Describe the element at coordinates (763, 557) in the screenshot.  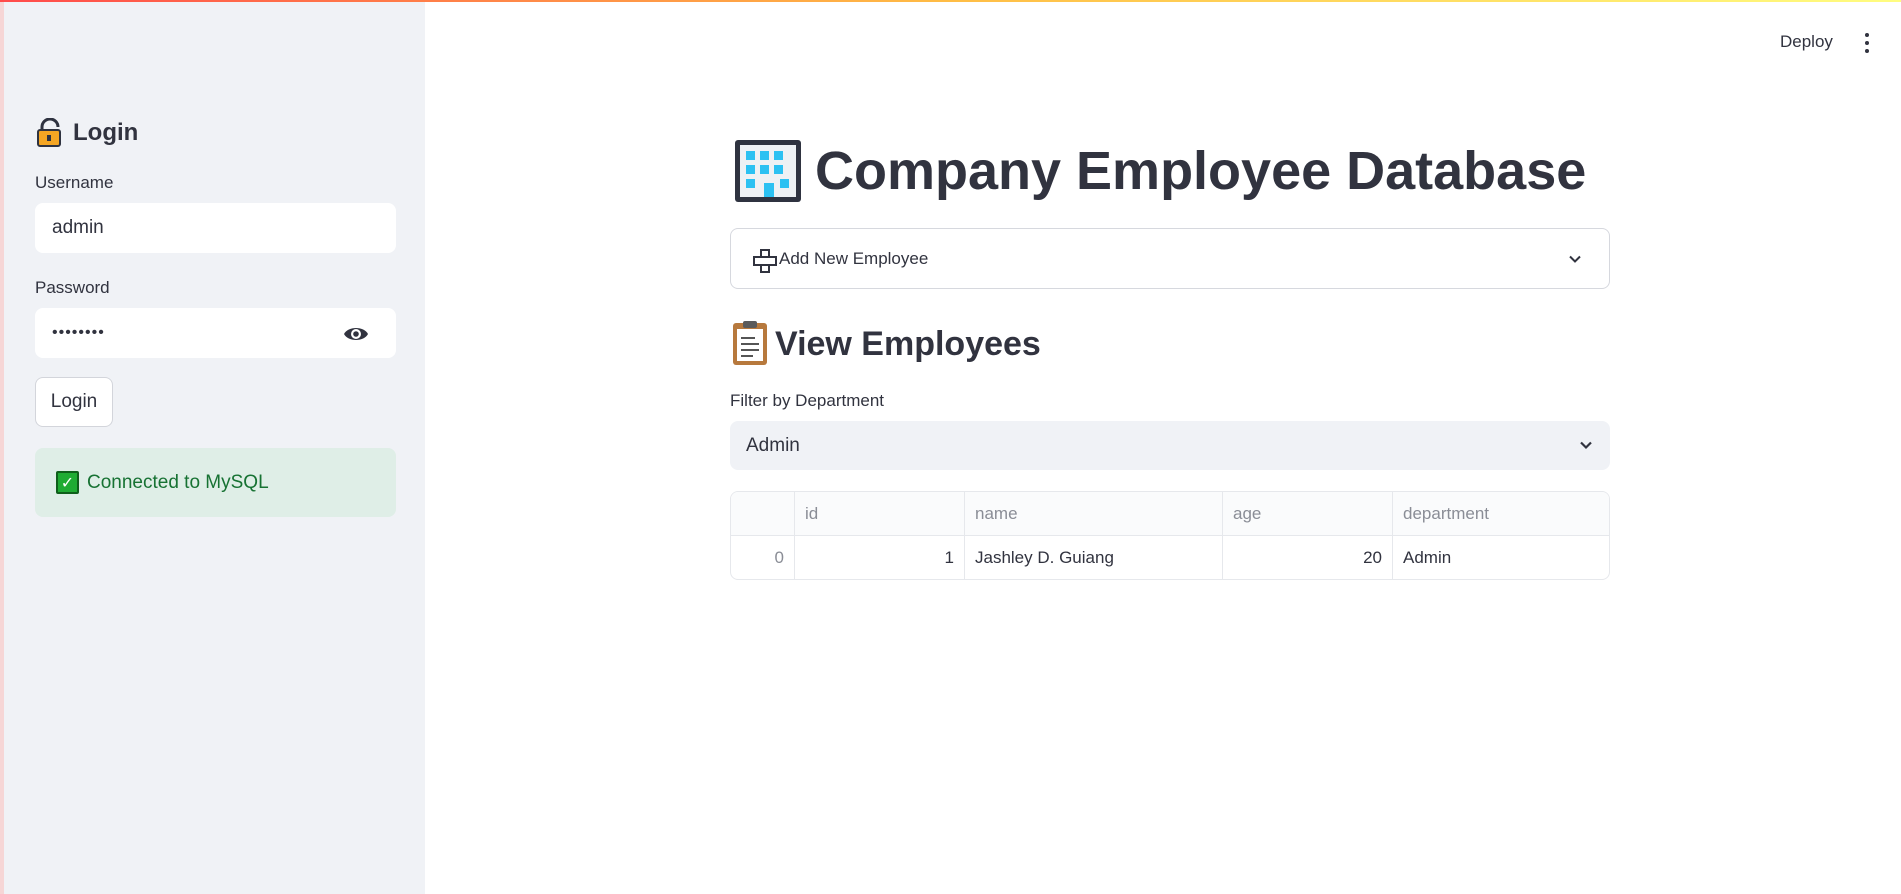
I see `row-index: 0` at that location.